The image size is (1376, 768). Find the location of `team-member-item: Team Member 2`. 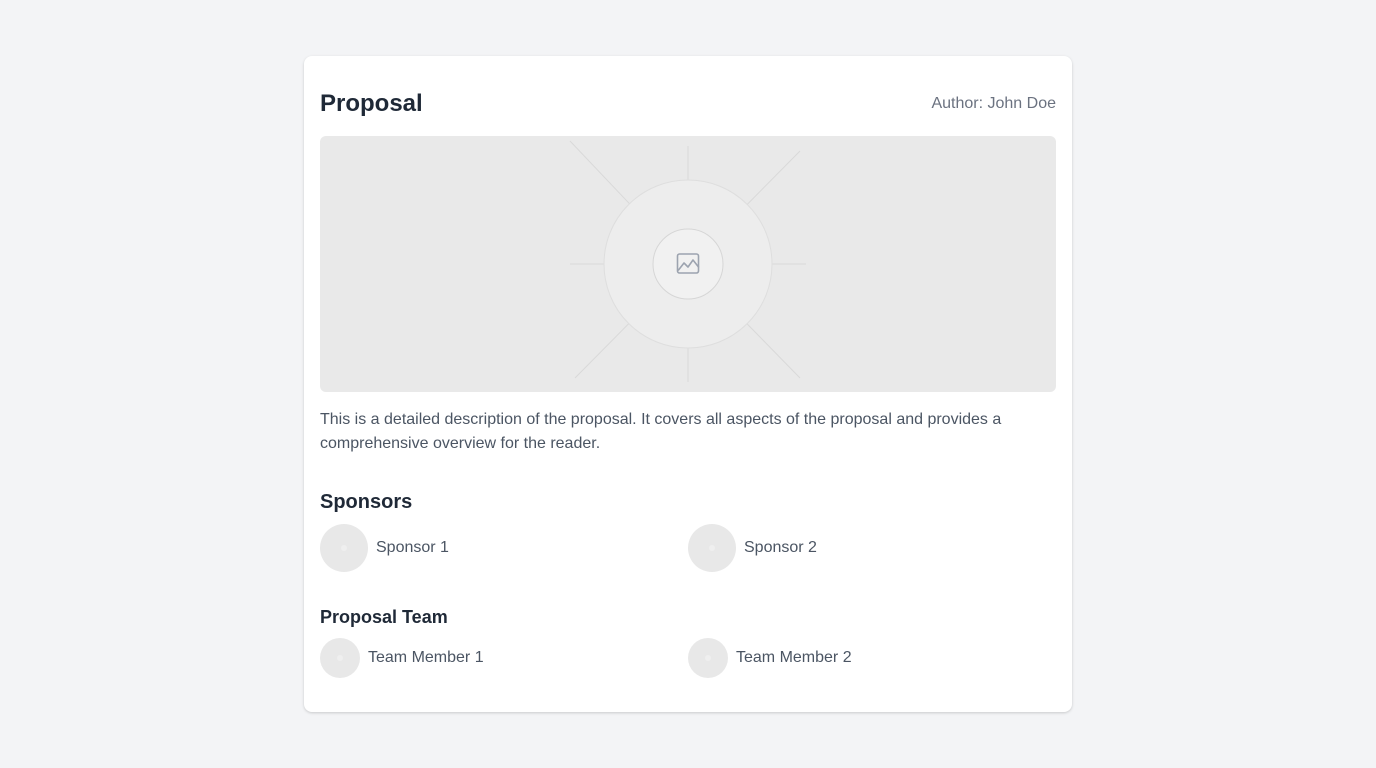

team-member-item: Team Member 2 is located at coordinates (872, 658).